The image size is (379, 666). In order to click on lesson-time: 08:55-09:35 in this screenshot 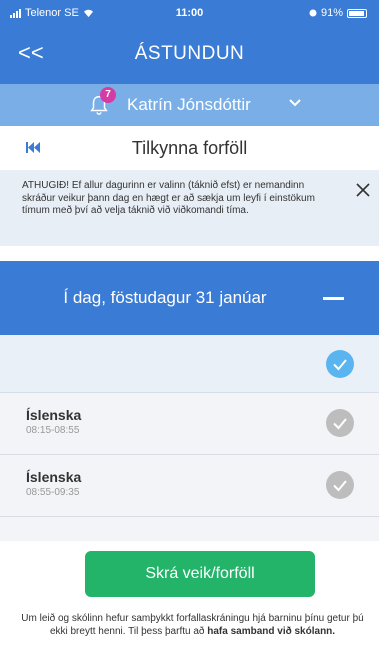, I will do `click(53, 492)`.